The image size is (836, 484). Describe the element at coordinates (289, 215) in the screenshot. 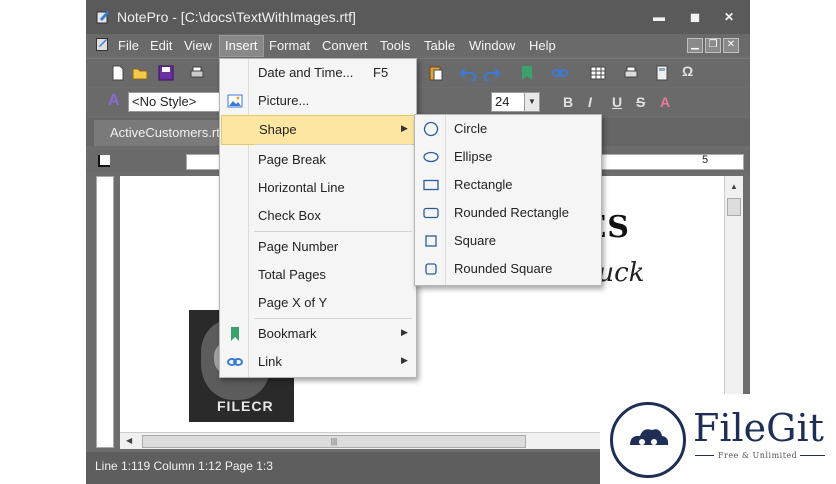

I see `menu-item-label: Check Box` at that location.